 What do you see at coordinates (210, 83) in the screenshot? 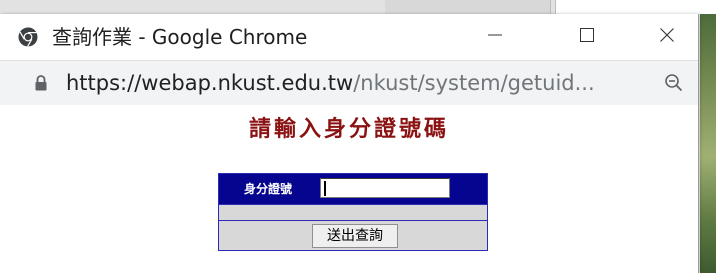
I see `url-host: https://webap.nkust.edu.tw` at bounding box center [210, 83].